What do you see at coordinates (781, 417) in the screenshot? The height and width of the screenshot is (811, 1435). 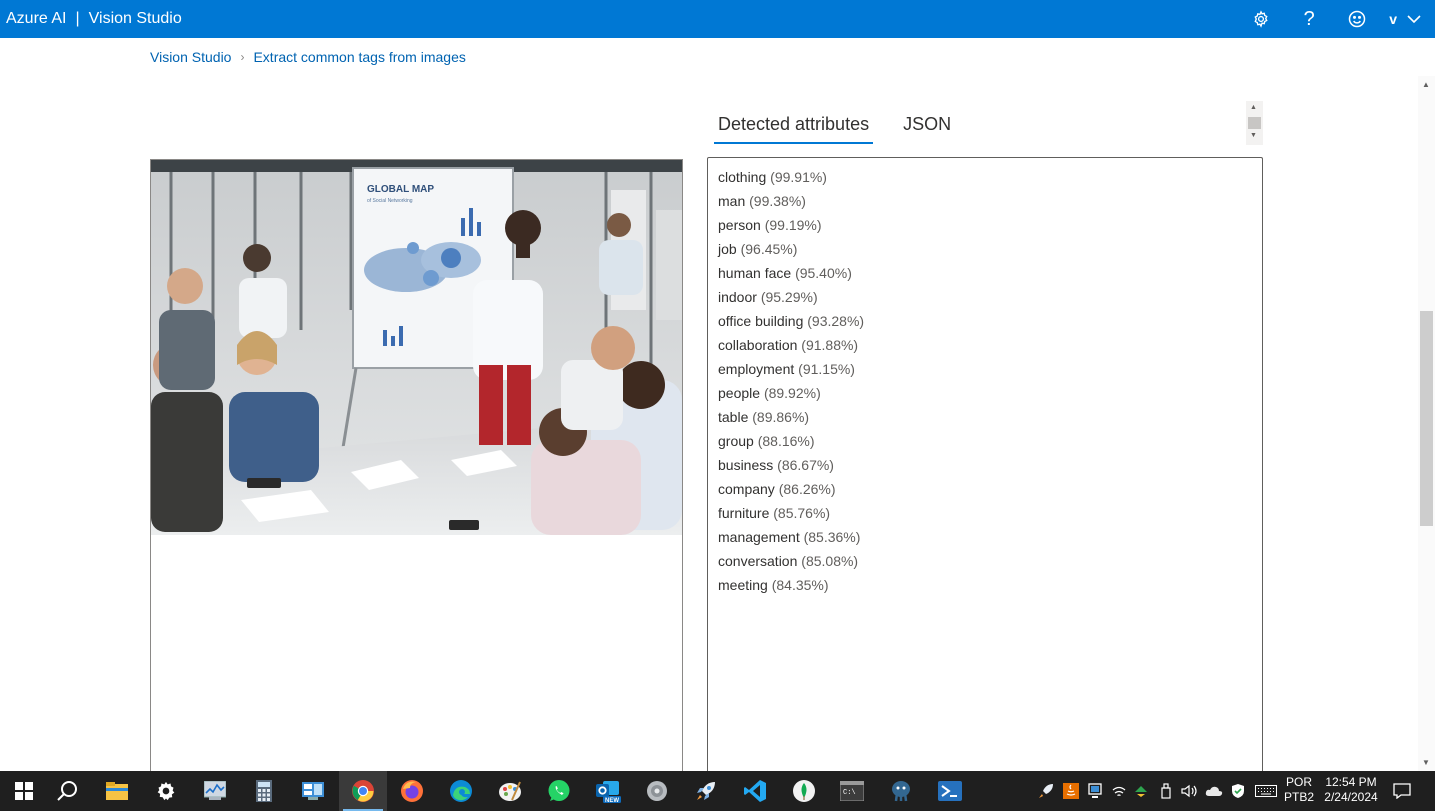 I see `attribute-confidence: (89.86%)` at bounding box center [781, 417].